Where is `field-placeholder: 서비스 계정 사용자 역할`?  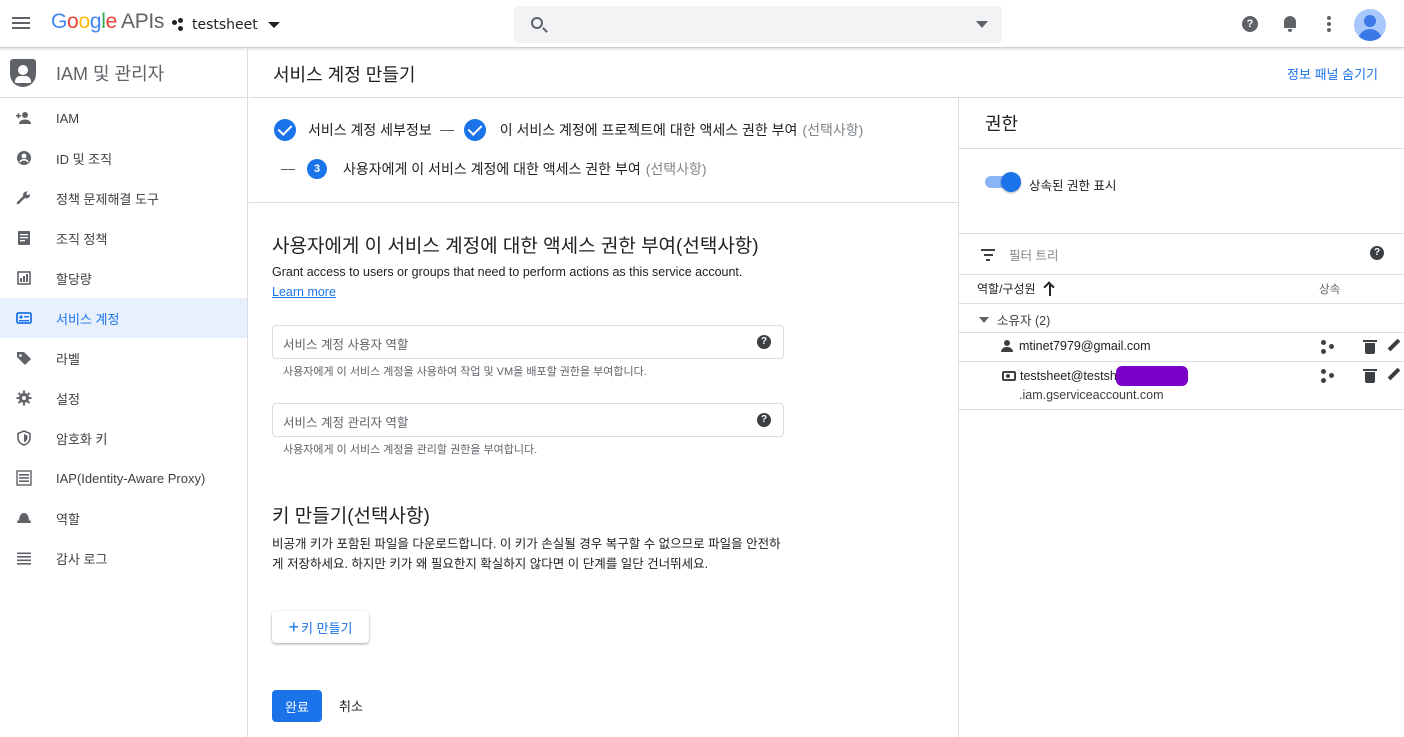
field-placeholder: 서비스 계정 사용자 역할 is located at coordinates (346, 345).